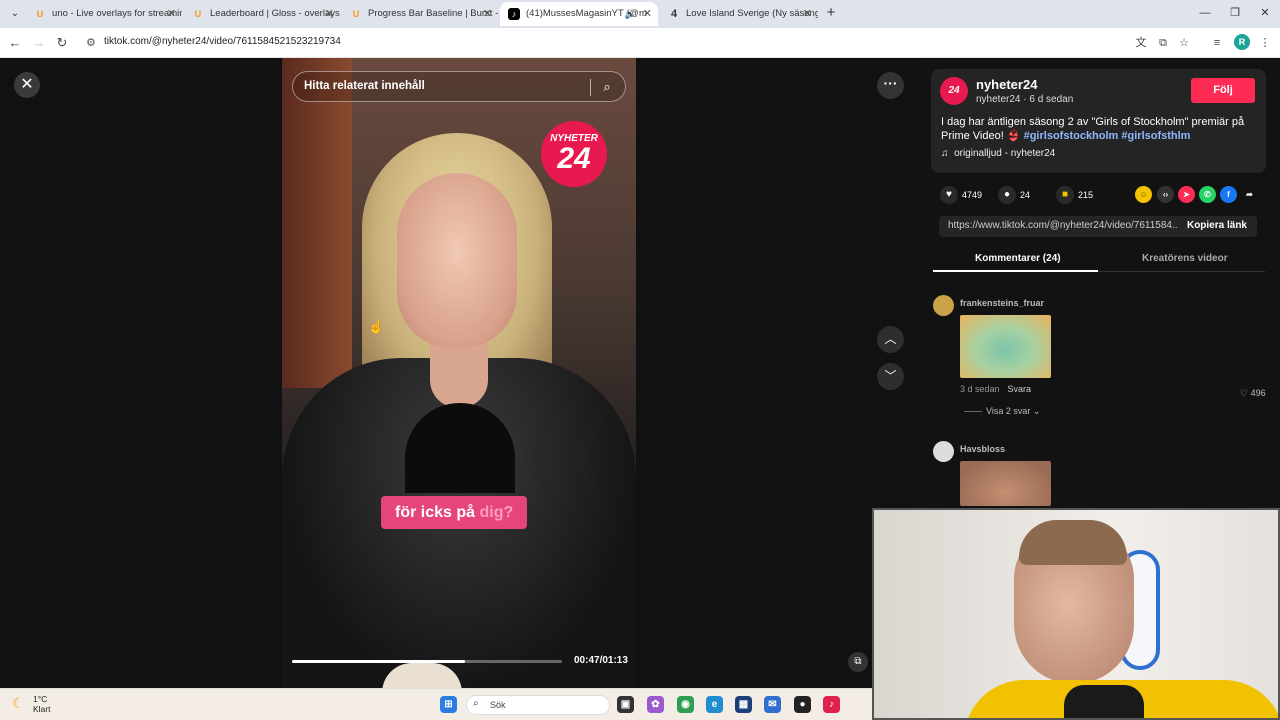 The width and height of the screenshot is (1280, 720). What do you see at coordinates (1104, 701) in the screenshot?
I see `microphone` at bounding box center [1104, 701].